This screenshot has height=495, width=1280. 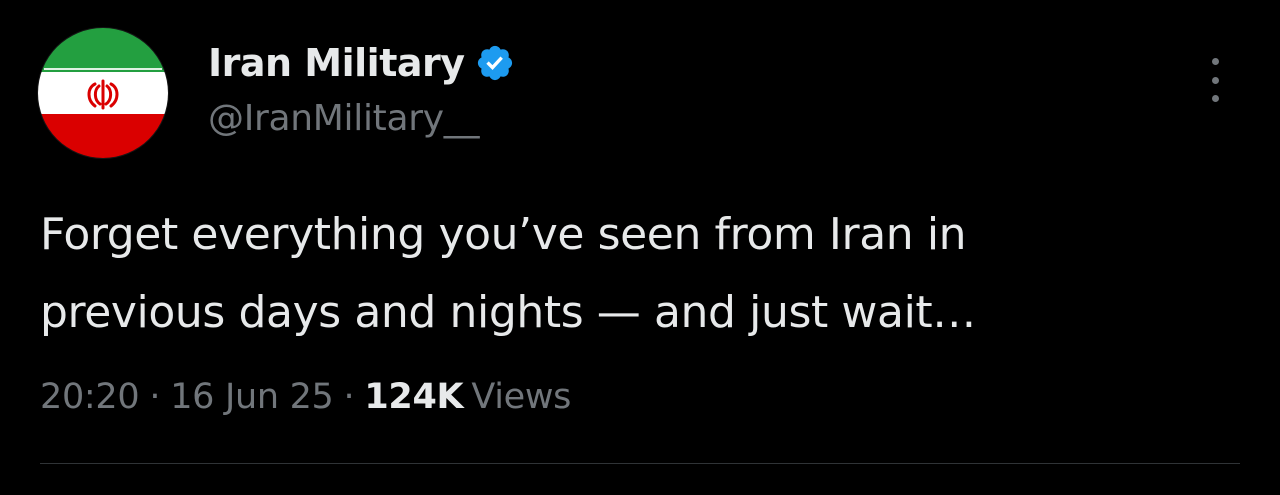 What do you see at coordinates (336, 63) in the screenshot?
I see `display-name: Iran Military` at bounding box center [336, 63].